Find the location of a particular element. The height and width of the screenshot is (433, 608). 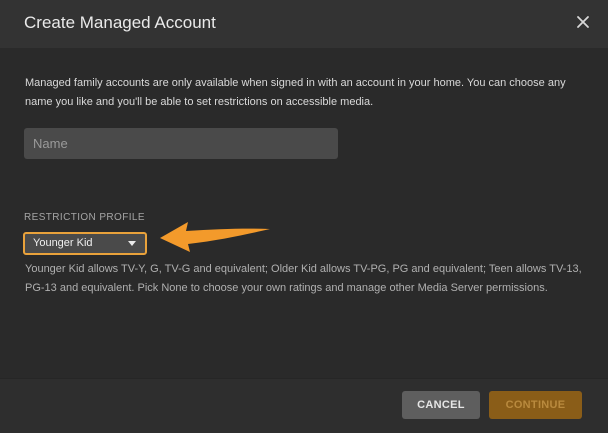

restriction-profile-label: Restriction Profile is located at coordinates (84, 217).